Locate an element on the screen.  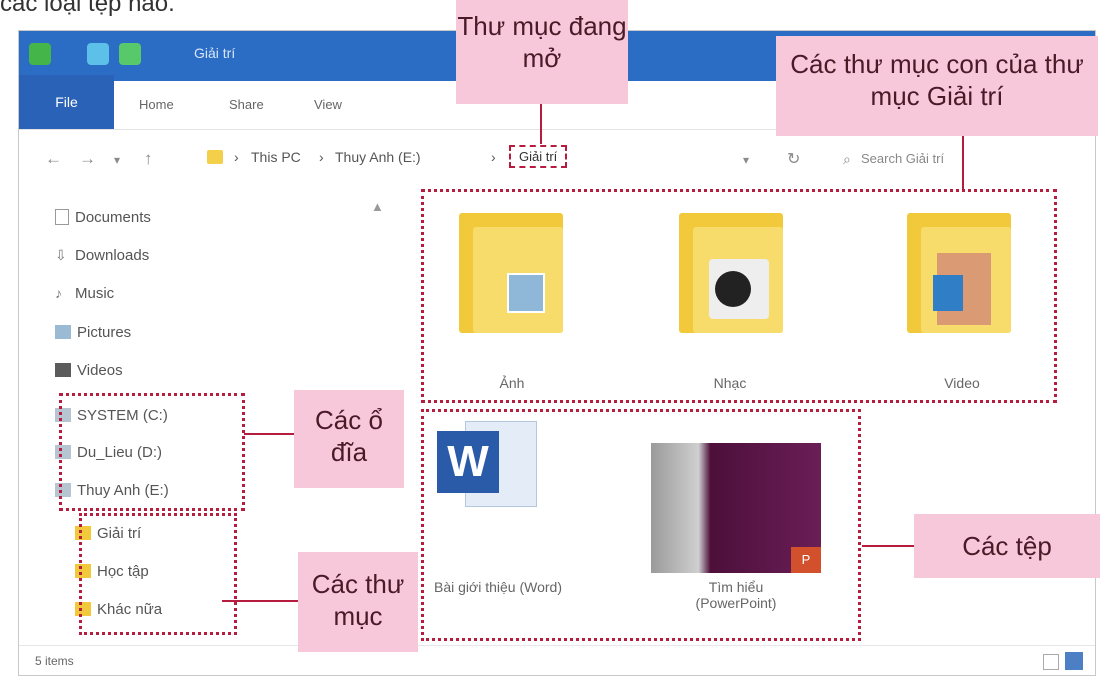
sidebar-item-label: Documents is located at coordinates (113, 217).